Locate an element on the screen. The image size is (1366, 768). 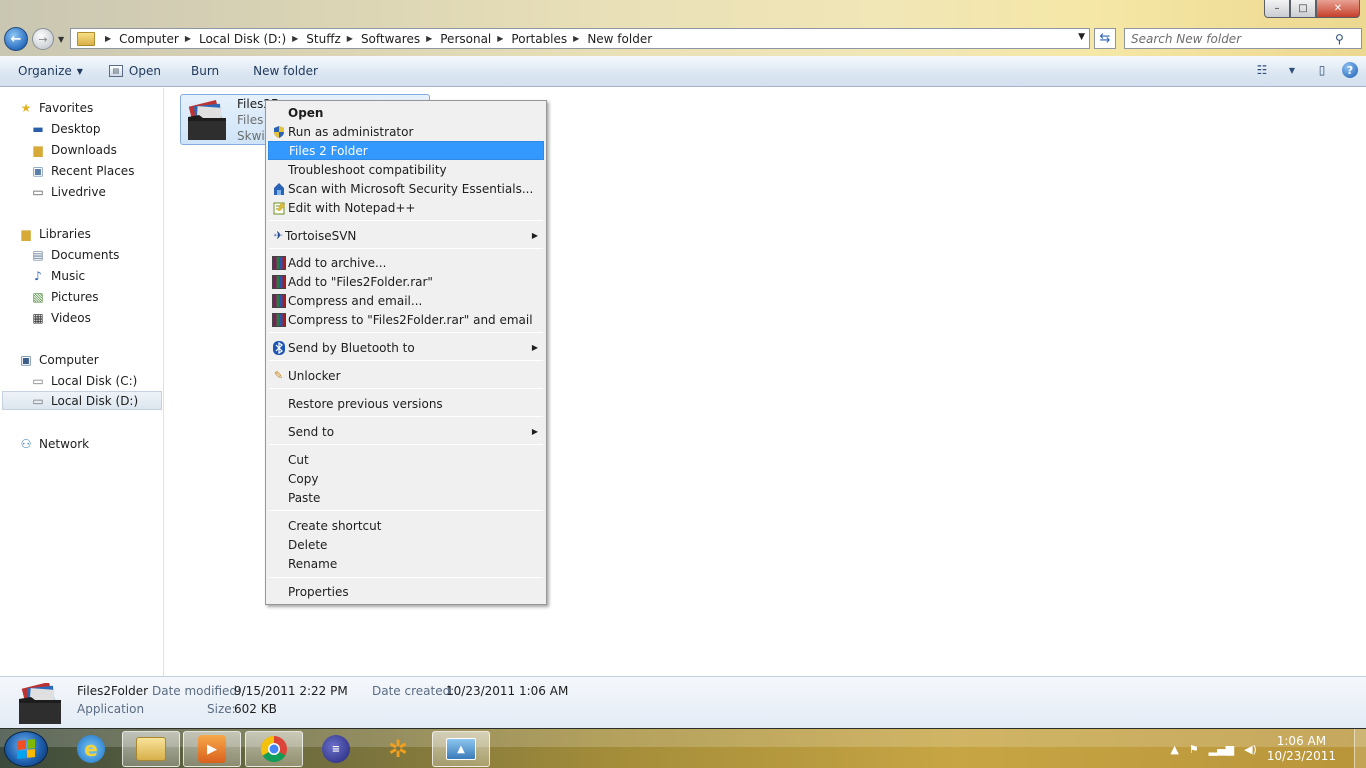
preview-pane-icon: ▯ is located at coordinates (1322, 70).